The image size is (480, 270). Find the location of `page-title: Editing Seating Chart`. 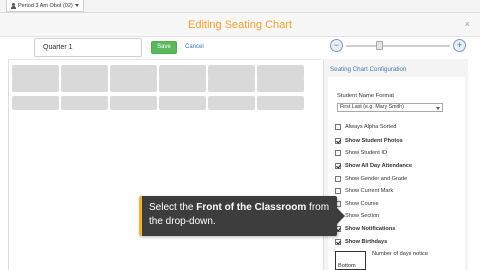

page-title: Editing Seating Chart is located at coordinates (240, 25).